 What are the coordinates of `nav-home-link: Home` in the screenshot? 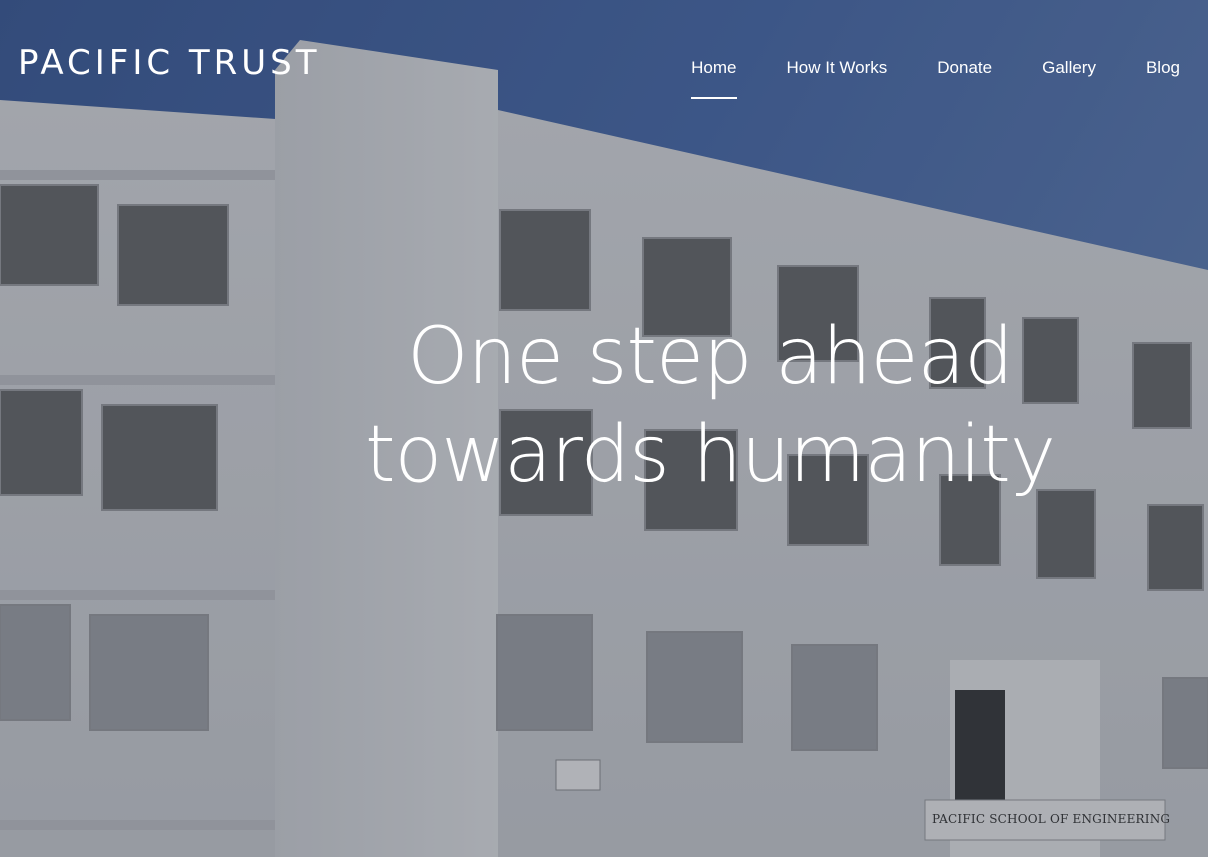 It's located at (714, 77).